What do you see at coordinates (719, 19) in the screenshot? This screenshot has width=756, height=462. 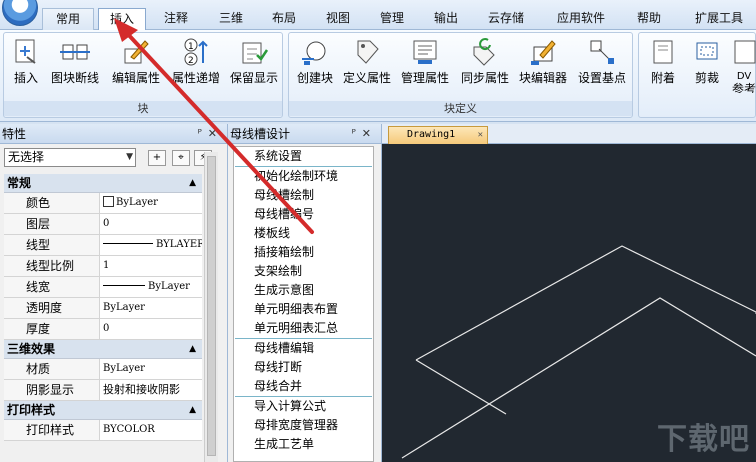 I see `tab-extensions: 扩展工具` at bounding box center [719, 19].